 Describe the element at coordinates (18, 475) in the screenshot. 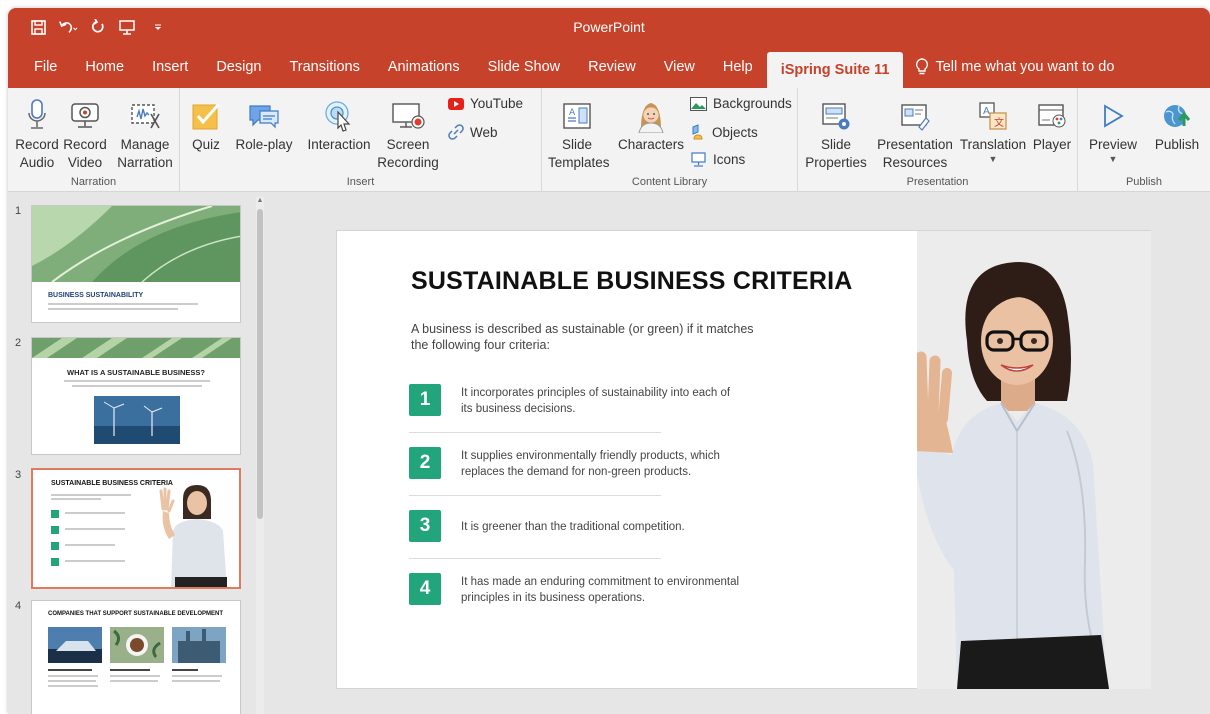

I see `thumbnail-number: 3` at that location.